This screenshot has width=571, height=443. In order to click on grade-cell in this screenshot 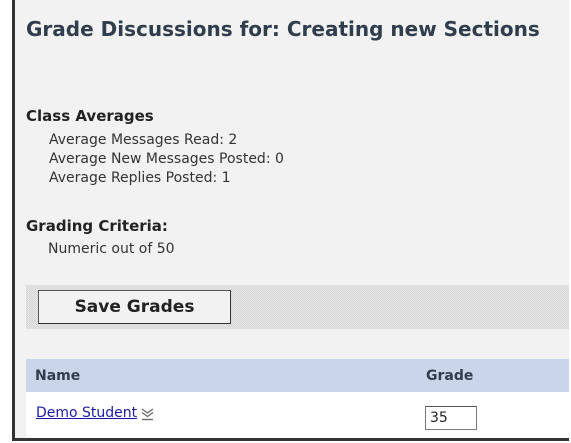, I will do `click(490, 415)`.